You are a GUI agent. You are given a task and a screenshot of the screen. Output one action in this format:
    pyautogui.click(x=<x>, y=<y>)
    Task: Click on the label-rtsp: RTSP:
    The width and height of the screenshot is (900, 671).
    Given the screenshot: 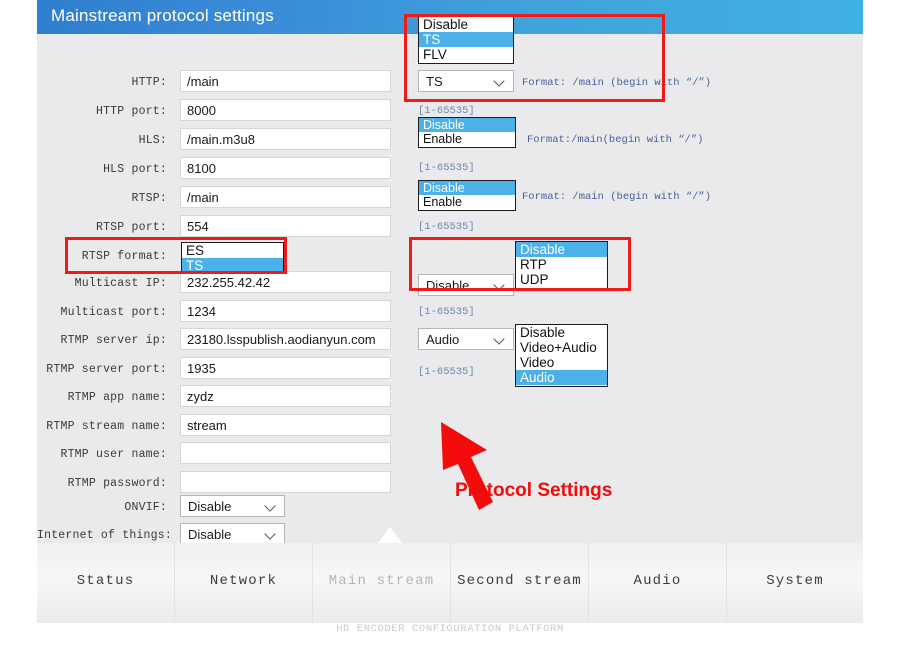 What is the action you would take?
    pyautogui.click(x=149, y=198)
    